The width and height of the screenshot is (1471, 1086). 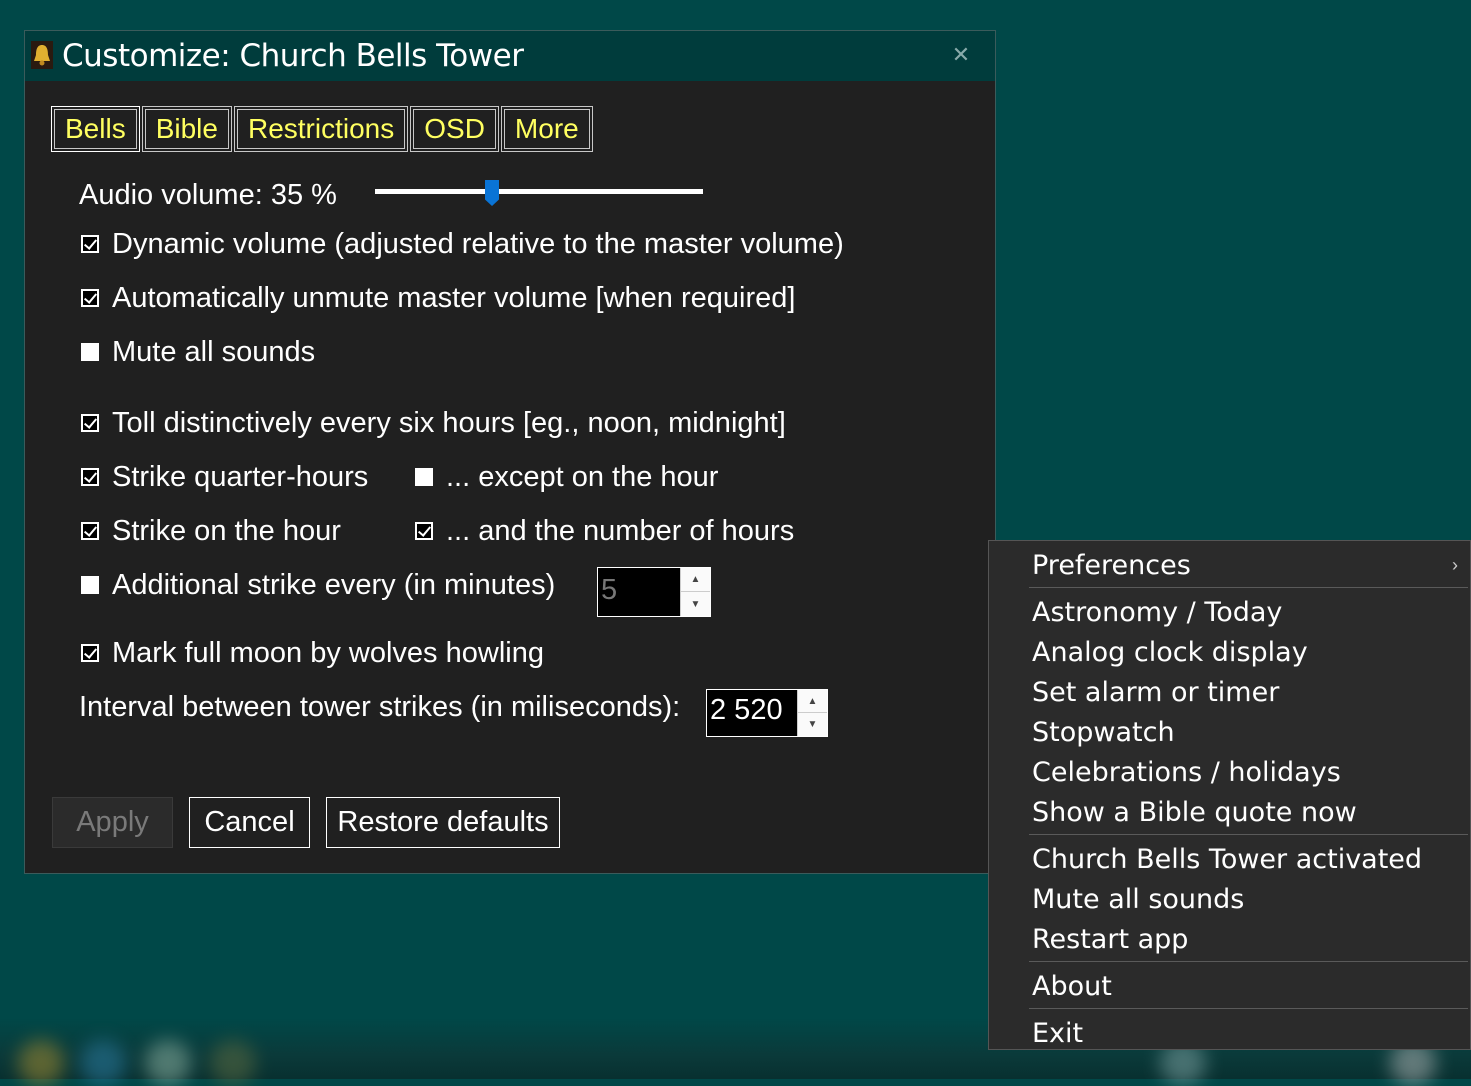 I want to click on tab-label: Bible, so click(x=186, y=129).